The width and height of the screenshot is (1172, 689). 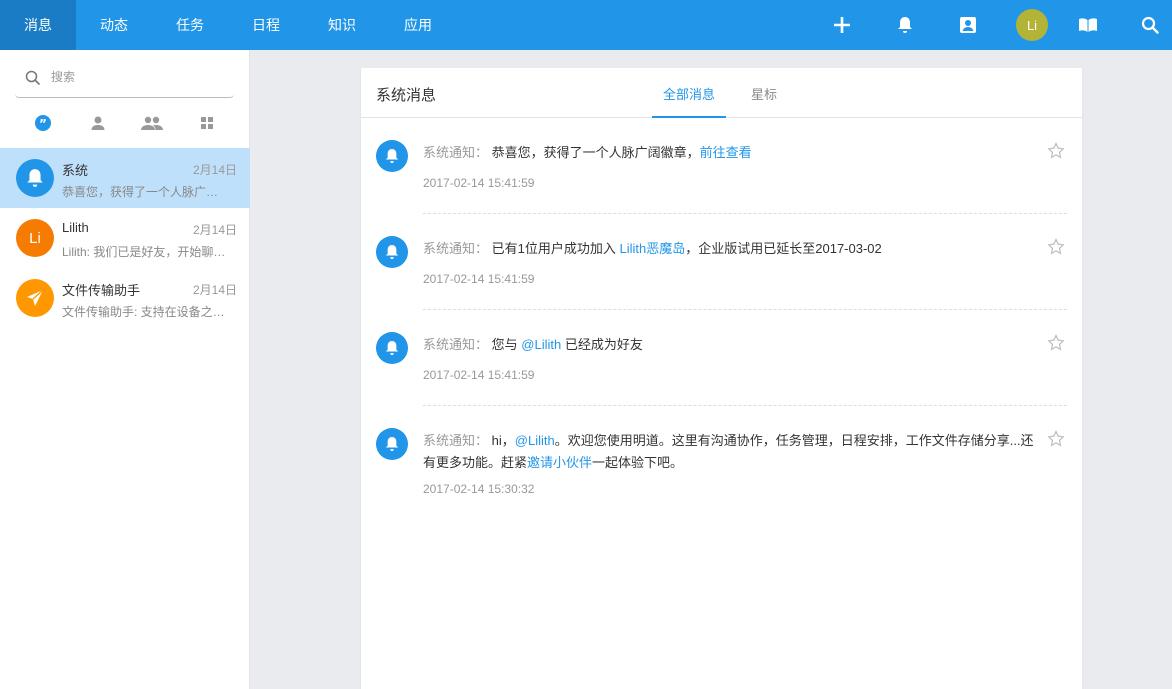 I want to click on nav-tab-activity: 动态, so click(x=114, y=25).